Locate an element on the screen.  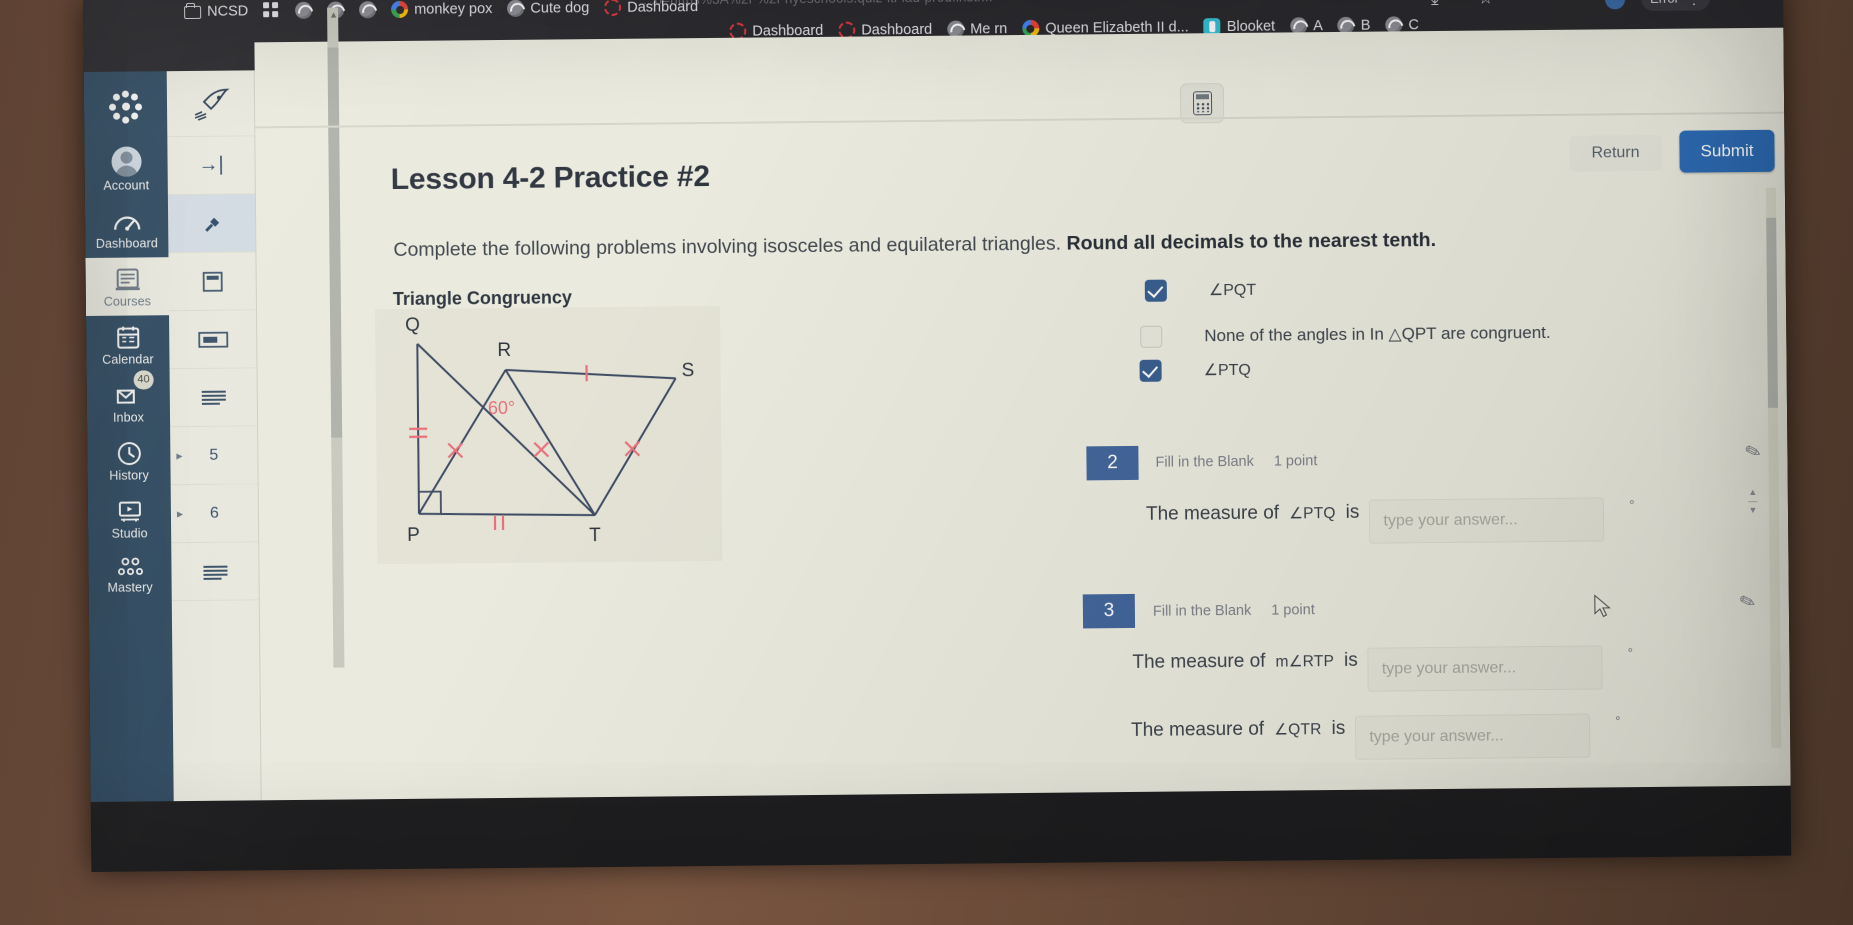
bookmark-star-icon: ☆ is located at coordinates (1485, 4).